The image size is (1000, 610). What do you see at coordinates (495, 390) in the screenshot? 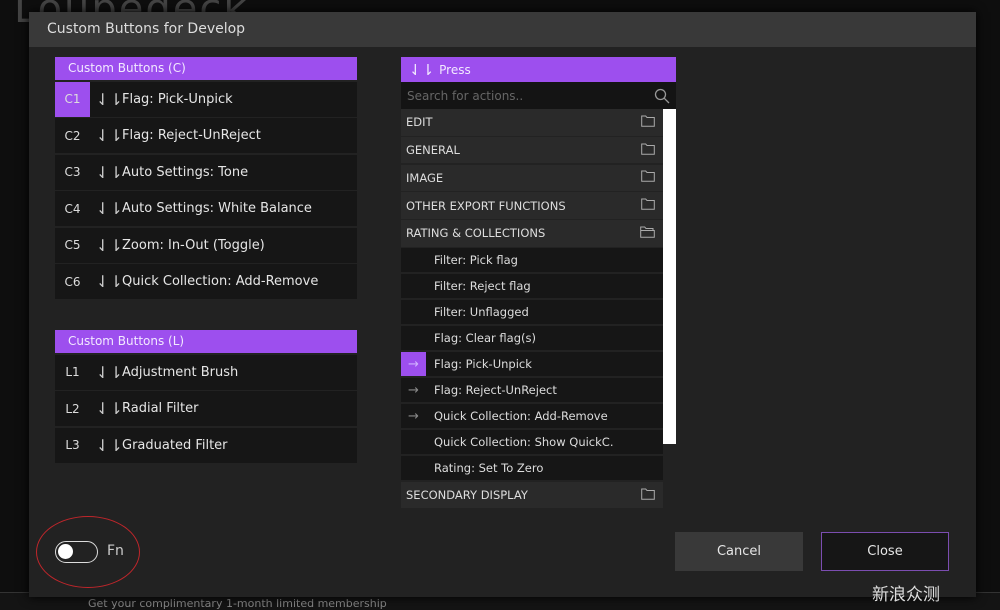
I see `action-item-label: Flag: Reject-UnReject` at bounding box center [495, 390].